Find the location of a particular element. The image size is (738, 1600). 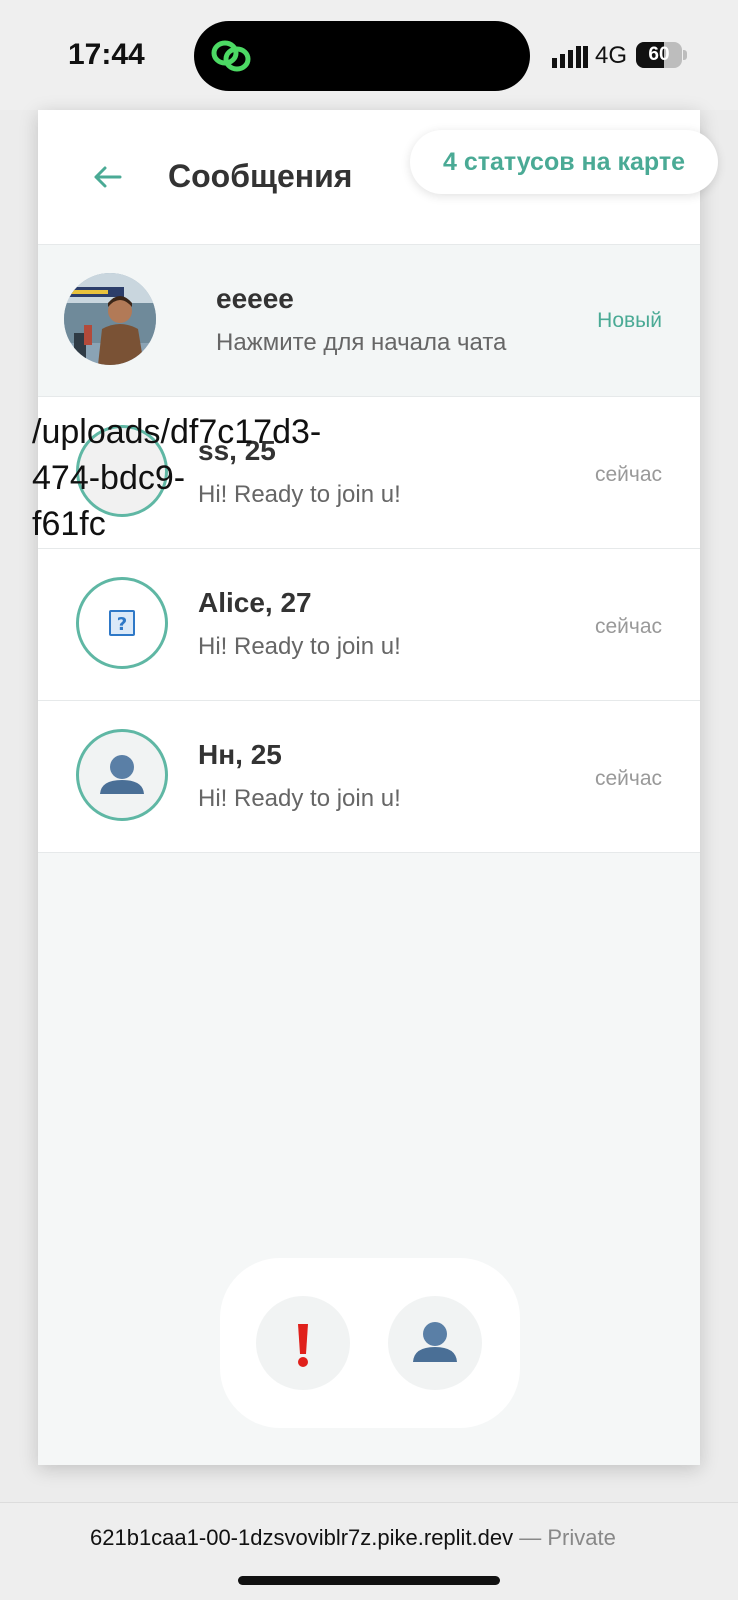

page-title: Сообщения is located at coordinates (260, 176).